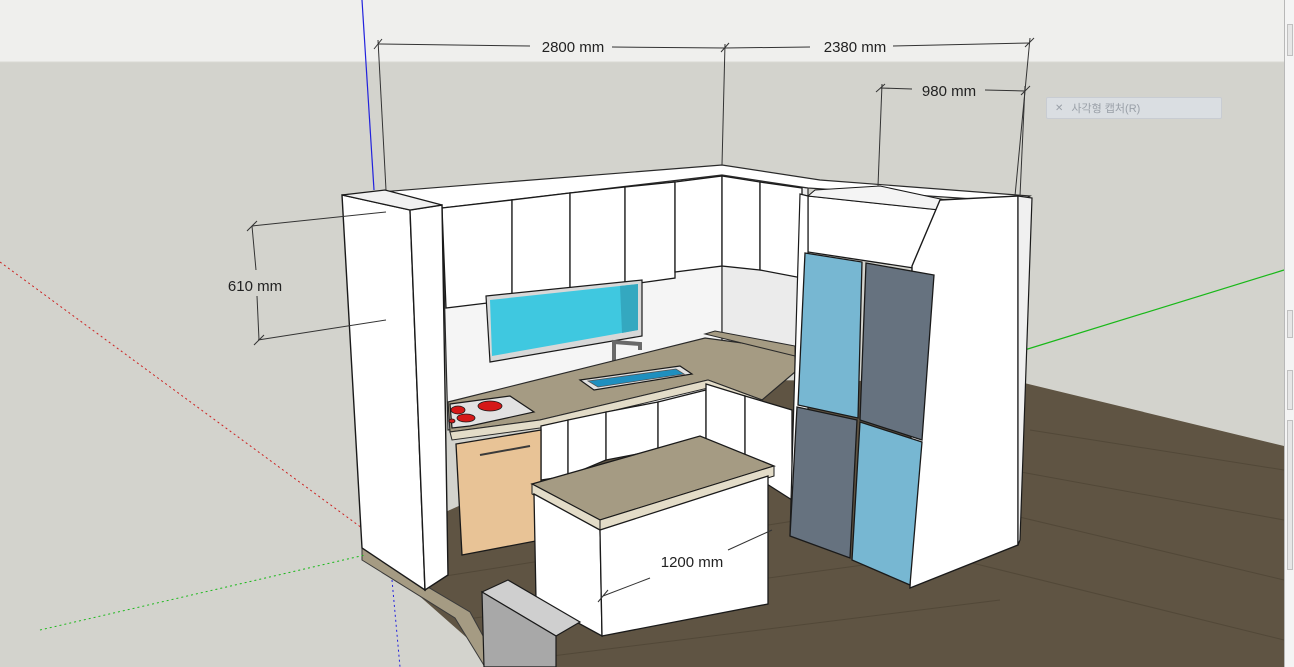  Describe the element at coordinates (629, 308) in the screenshot. I see `window-glass-shade` at that location.